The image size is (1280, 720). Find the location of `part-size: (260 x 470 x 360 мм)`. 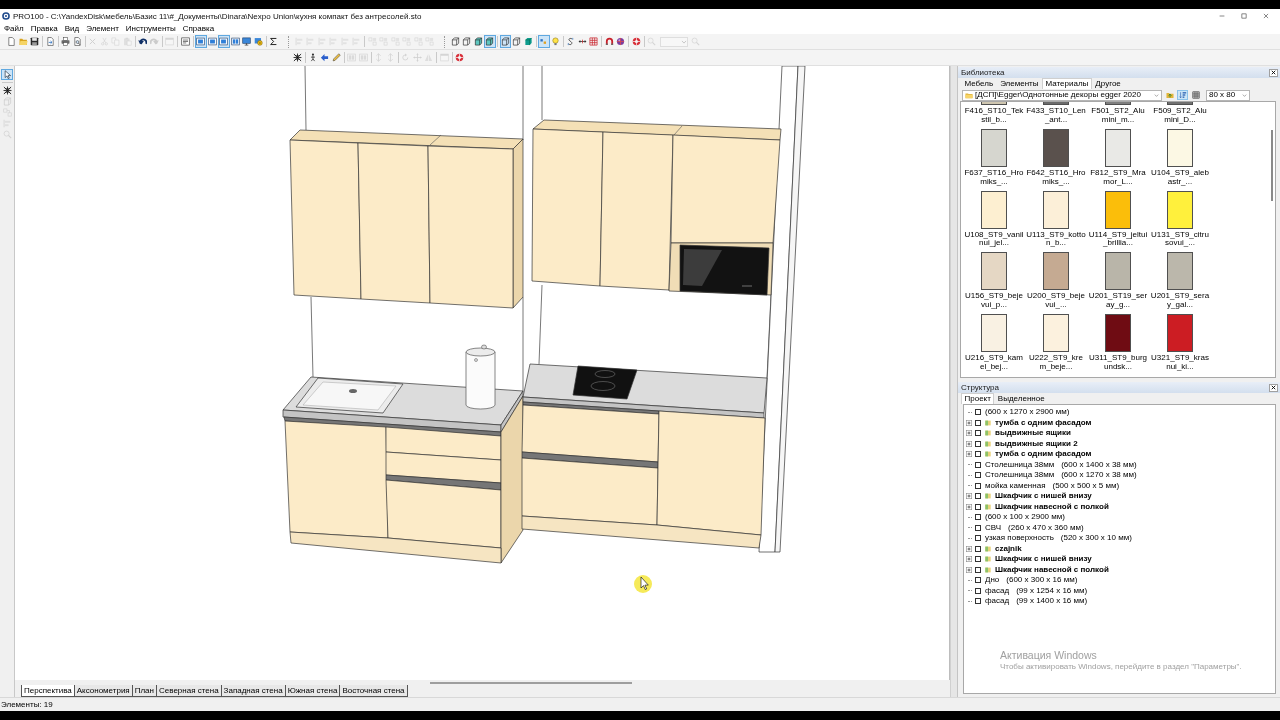

part-size: (260 x 470 x 360 мм) is located at coordinates (1046, 527).